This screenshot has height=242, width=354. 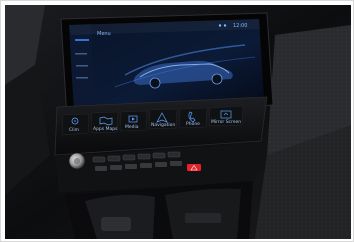 What do you see at coordinates (116, 224) in the screenshot?
I see `console-cupholder` at bounding box center [116, 224].